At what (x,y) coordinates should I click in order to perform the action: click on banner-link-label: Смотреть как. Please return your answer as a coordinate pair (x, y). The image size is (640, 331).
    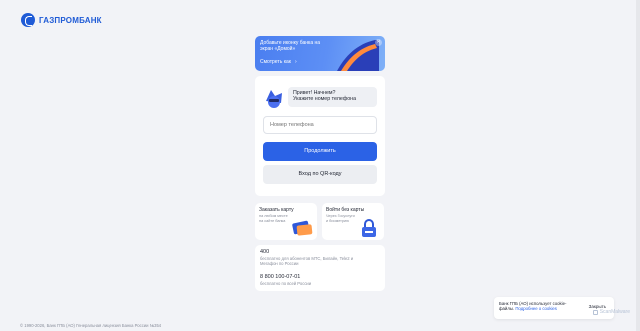
    Looking at the image, I should click on (275, 62).